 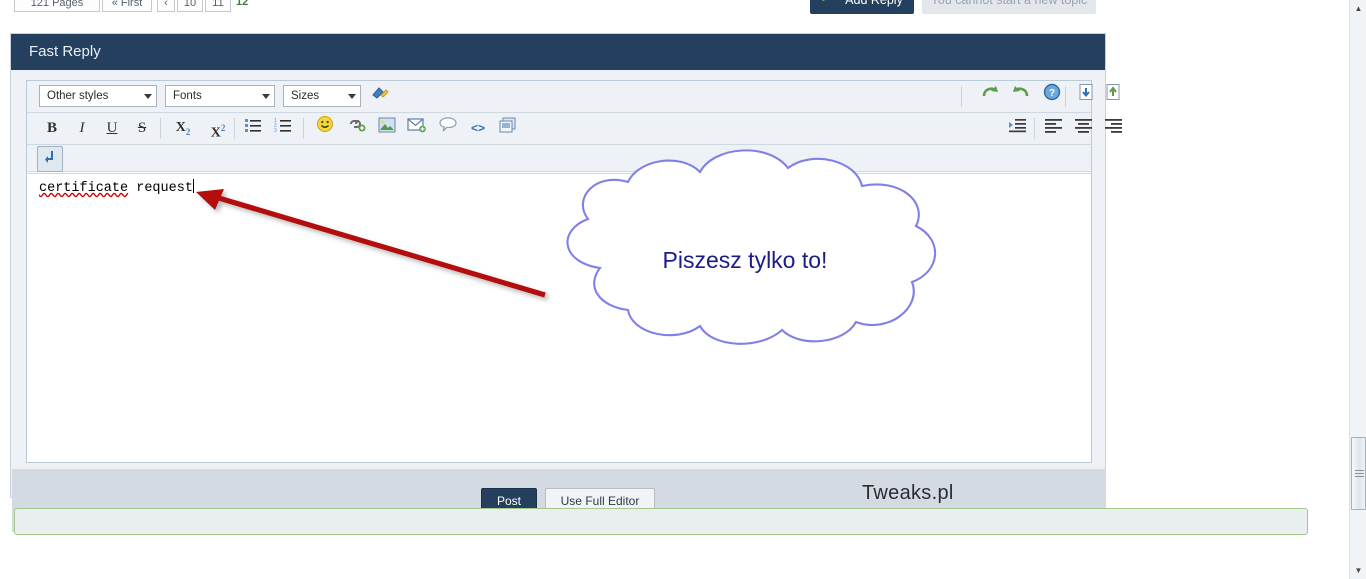 I want to click on pagination-first-button: « First, so click(x=127, y=6).